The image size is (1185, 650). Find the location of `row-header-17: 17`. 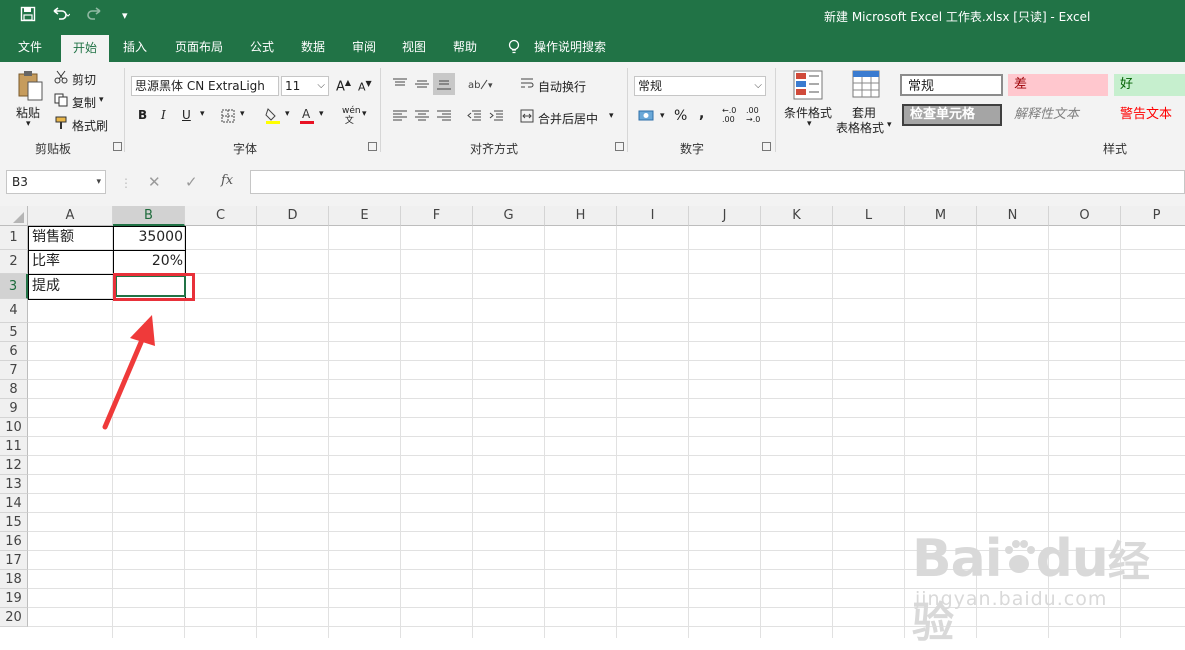

row-header-17: 17 is located at coordinates (14, 560).